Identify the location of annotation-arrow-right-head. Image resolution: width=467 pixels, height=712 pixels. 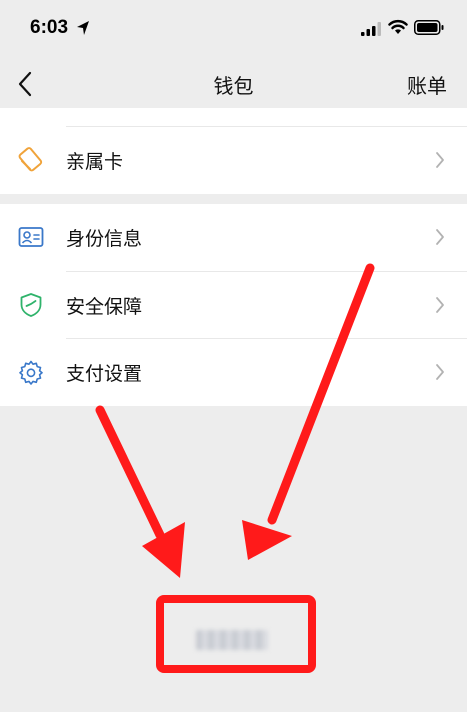
(267, 540).